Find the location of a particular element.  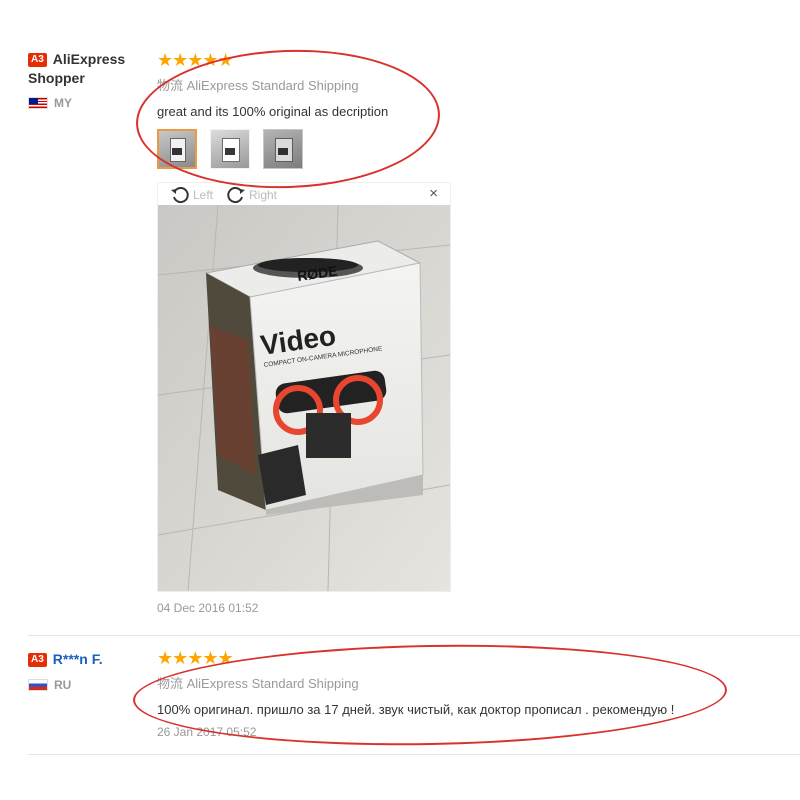

rotate-left-icon is located at coordinates (180, 195).